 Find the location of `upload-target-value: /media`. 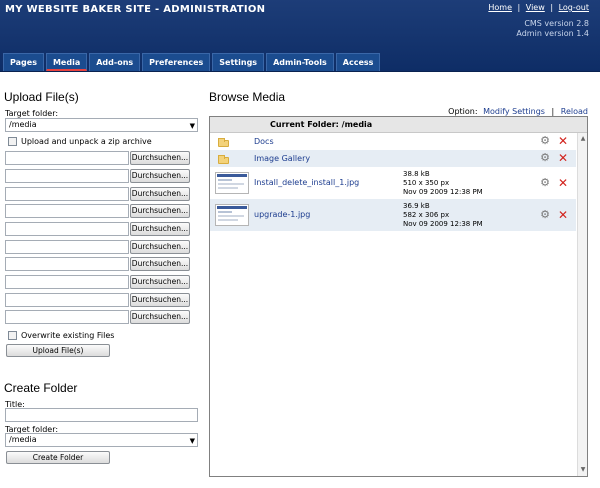

upload-target-value: /media is located at coordinates (23, 124).